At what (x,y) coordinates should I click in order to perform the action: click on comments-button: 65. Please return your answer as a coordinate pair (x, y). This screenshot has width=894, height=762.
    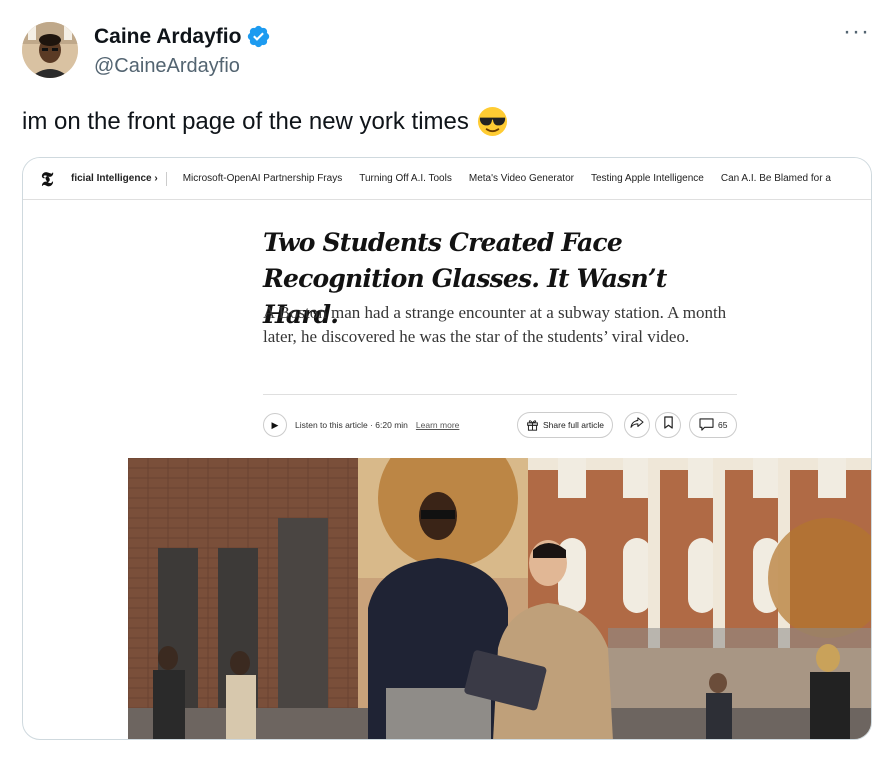
    Looking at the image, I should click on (713, 425).